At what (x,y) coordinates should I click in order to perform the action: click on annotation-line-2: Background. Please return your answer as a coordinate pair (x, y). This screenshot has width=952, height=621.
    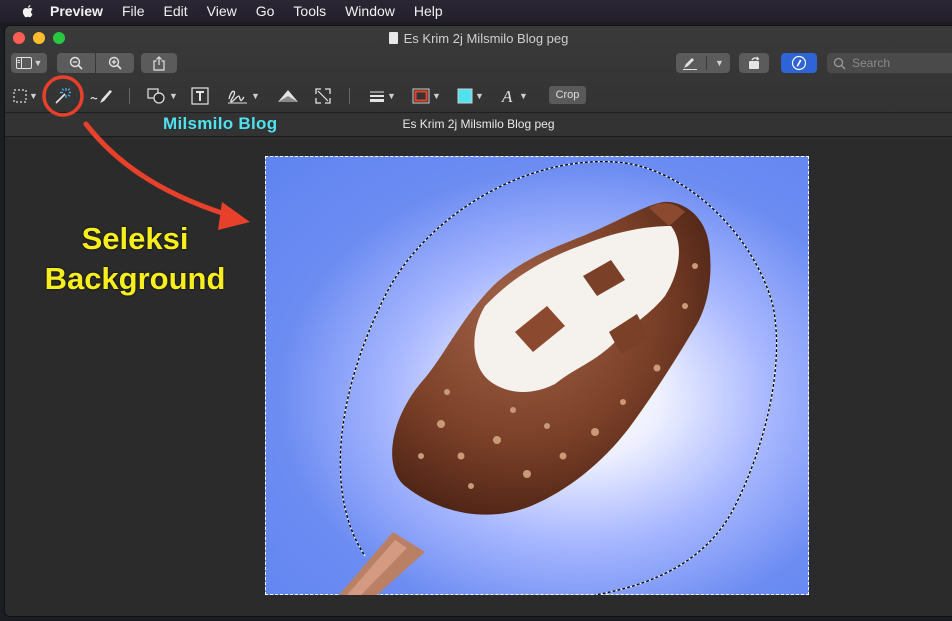
    Looking at the image, I should click on (135, 278).